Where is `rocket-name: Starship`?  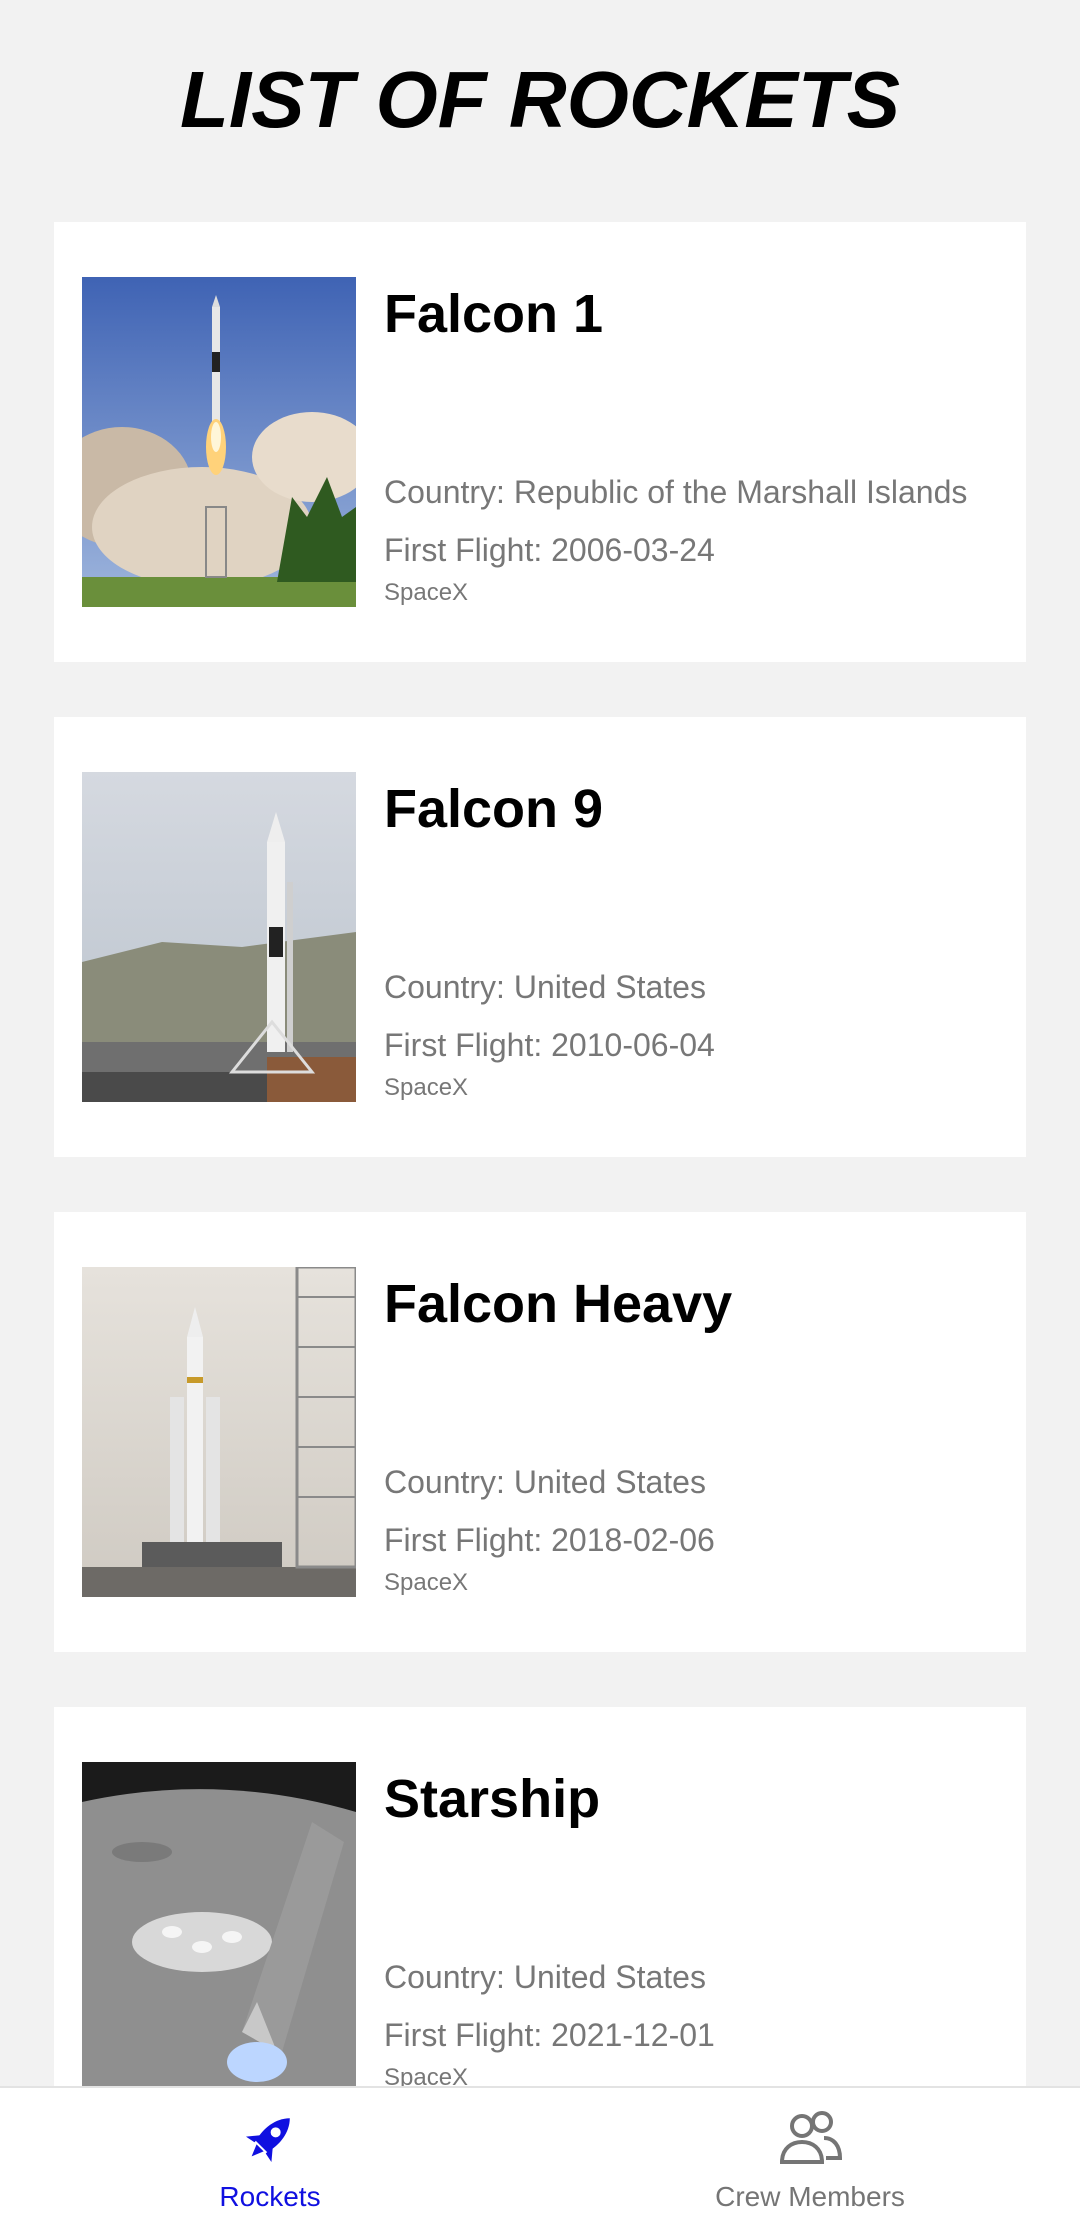
rocket-name: Starship is located at coordinates (492, 1799).